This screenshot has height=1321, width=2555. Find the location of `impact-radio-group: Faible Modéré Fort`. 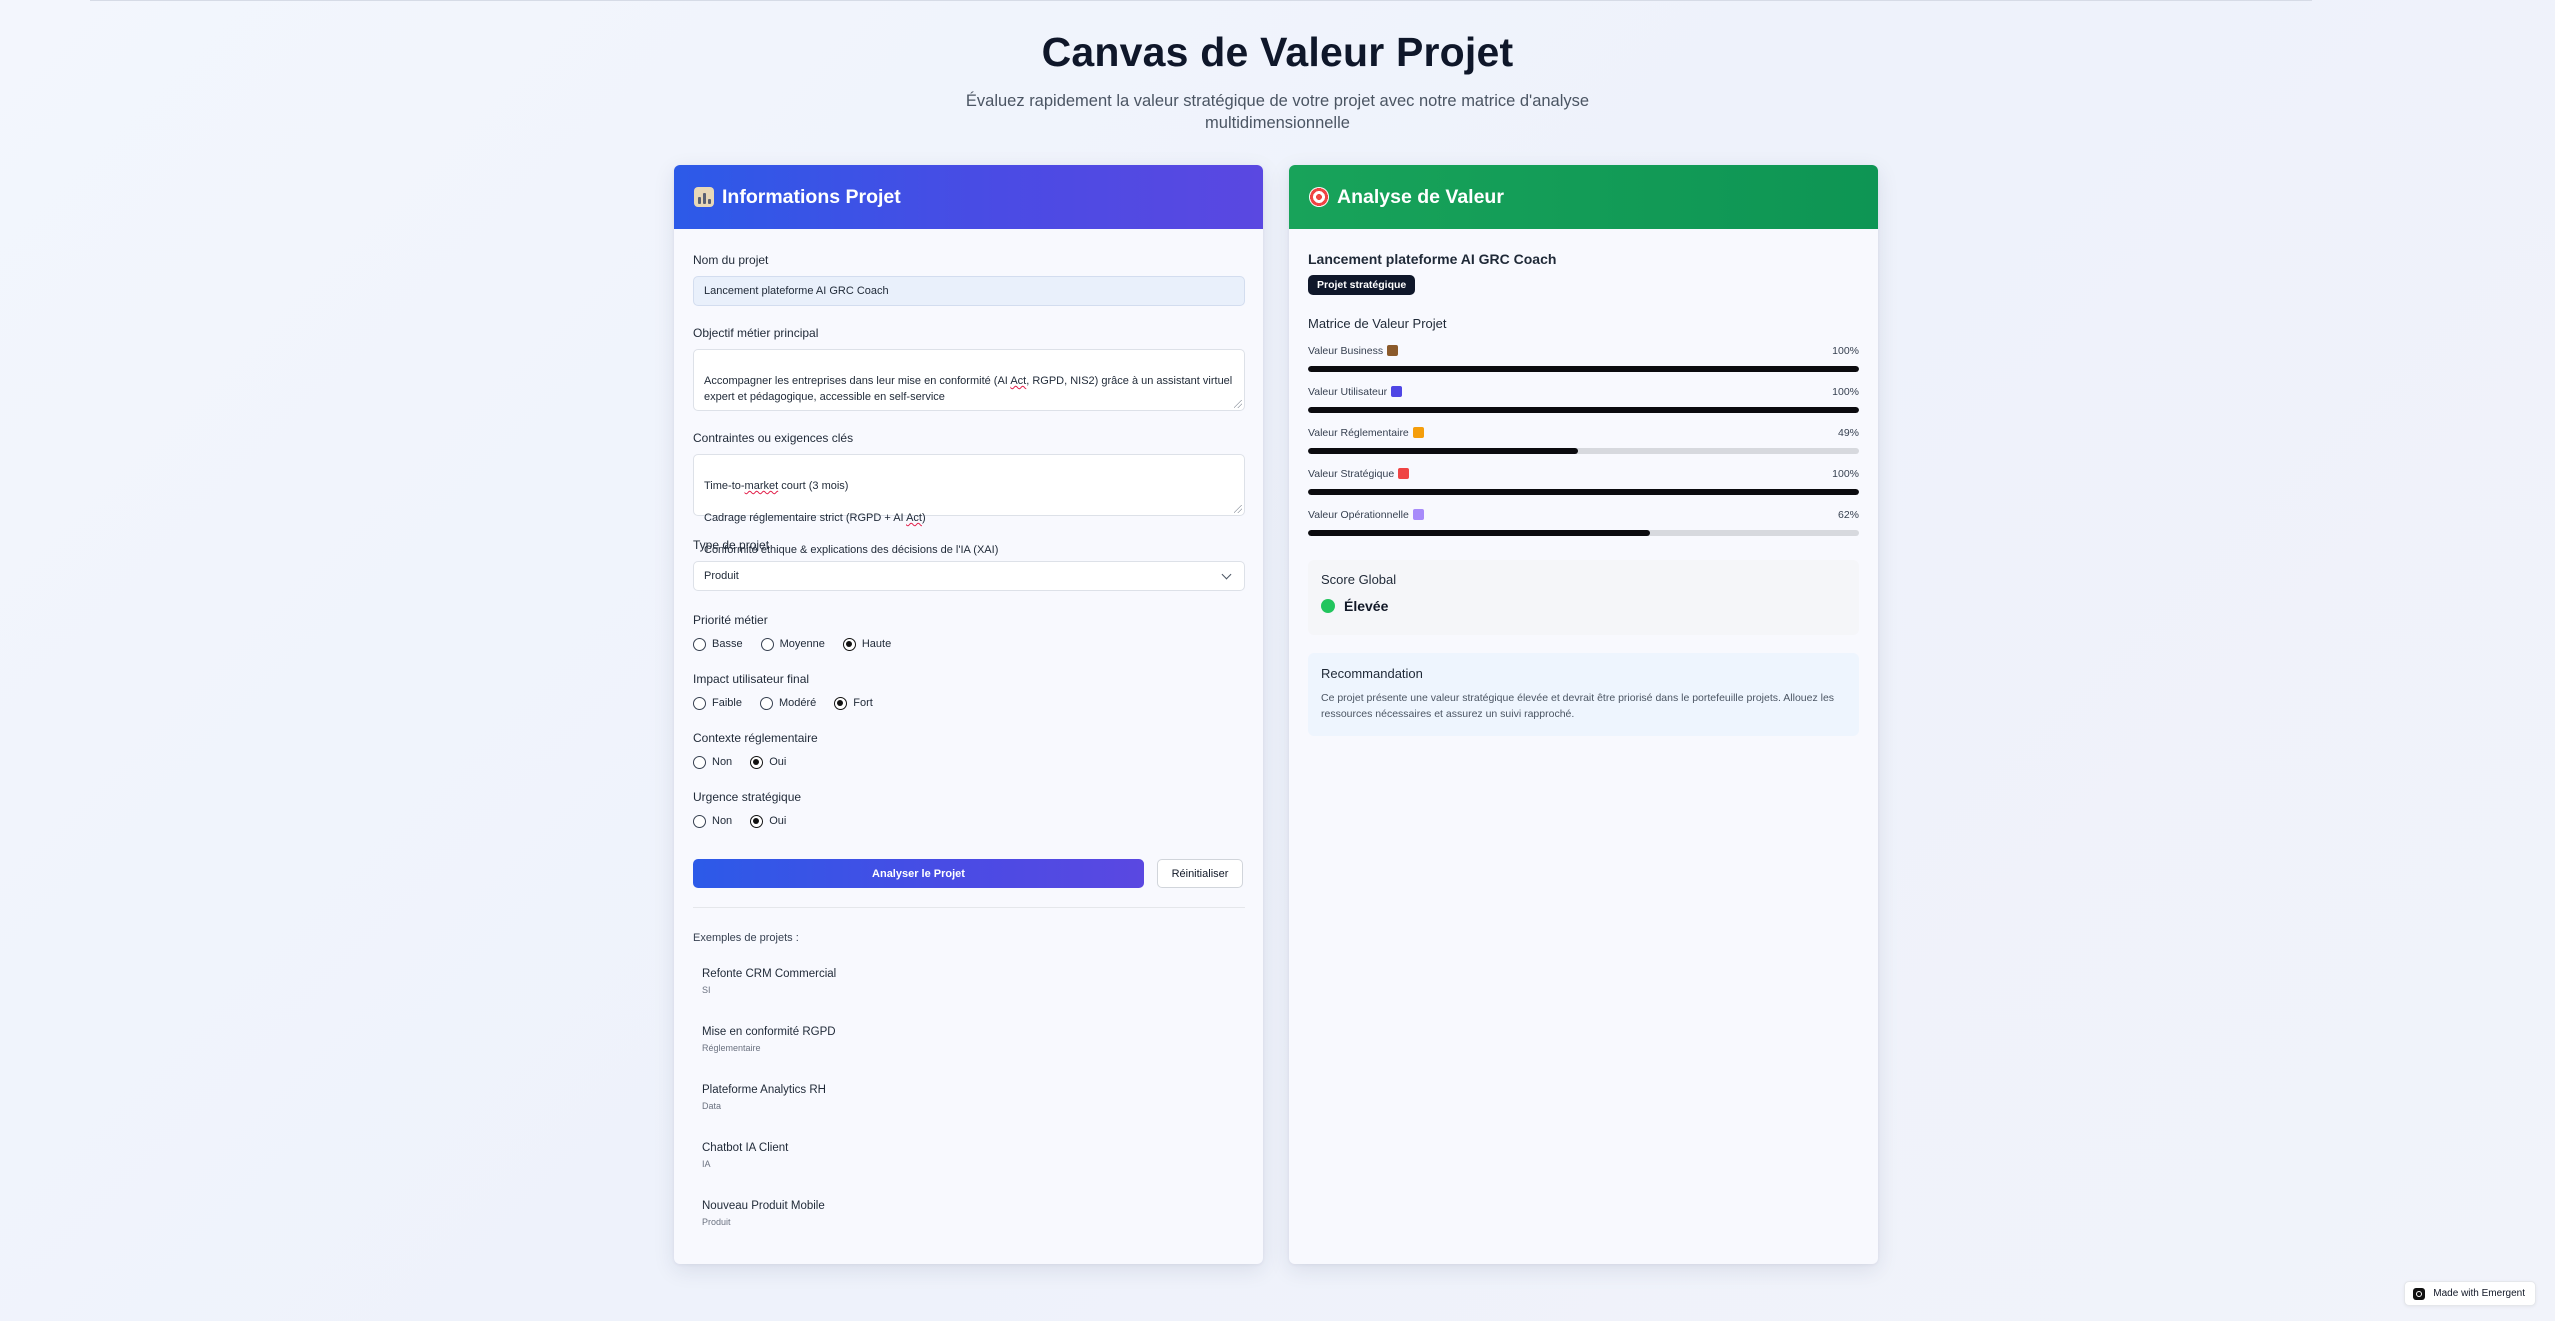

impact-radio-group: Faible Modéré Fort is located at coordinates (968, 703).